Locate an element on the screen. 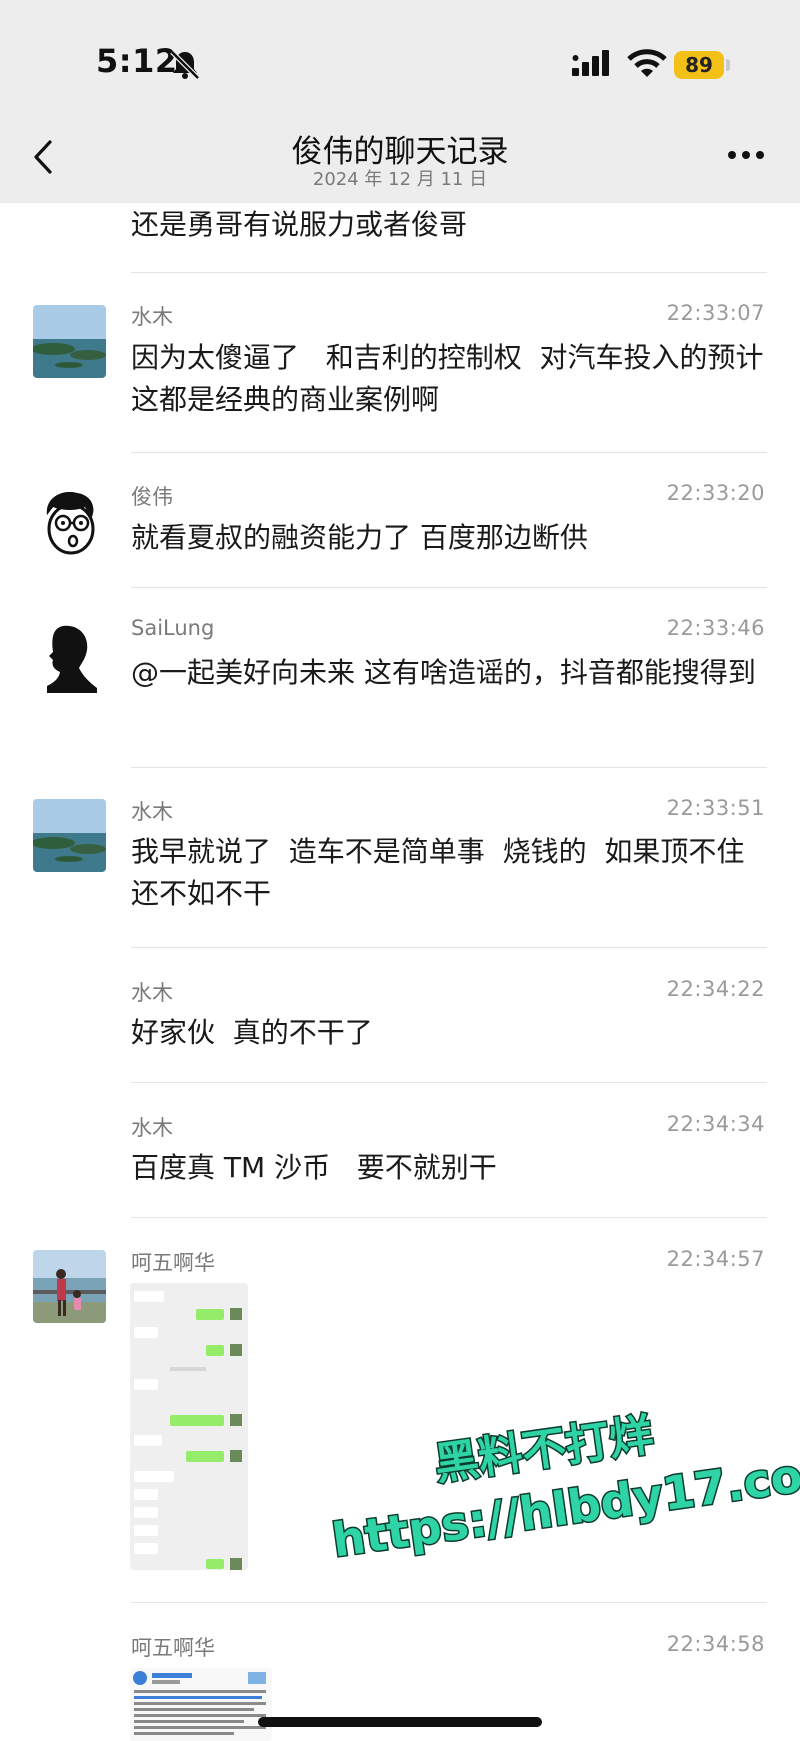 The height and width of the screenshot is (1741, 800). wifi-icon is located at coordinates (647, 63).